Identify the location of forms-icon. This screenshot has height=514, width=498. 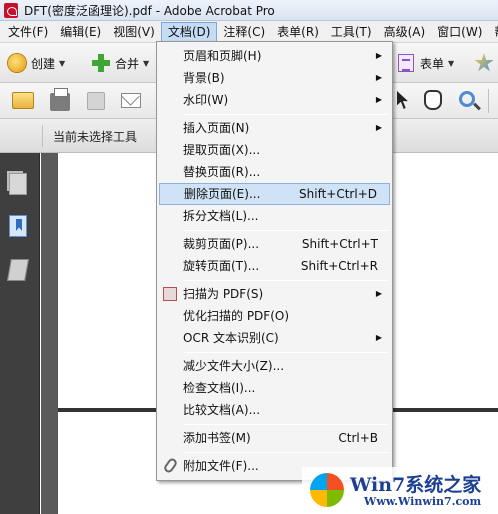
(406, 63).